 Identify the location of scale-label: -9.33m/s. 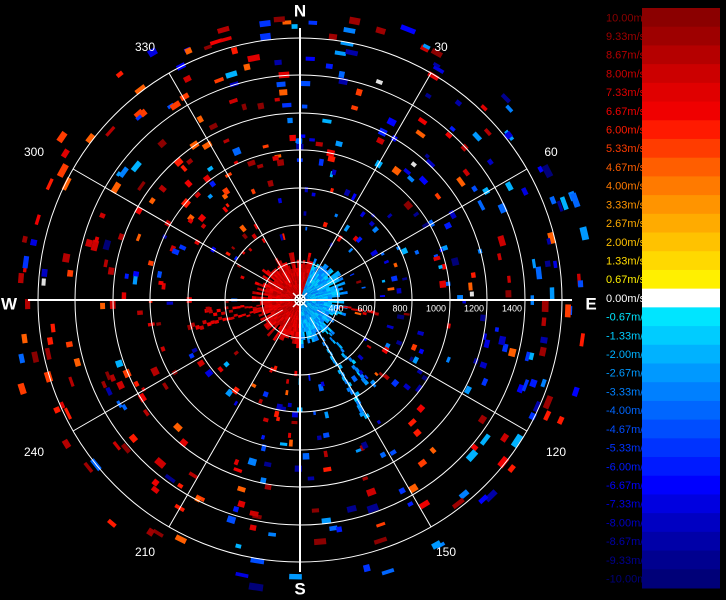
(627, 561).